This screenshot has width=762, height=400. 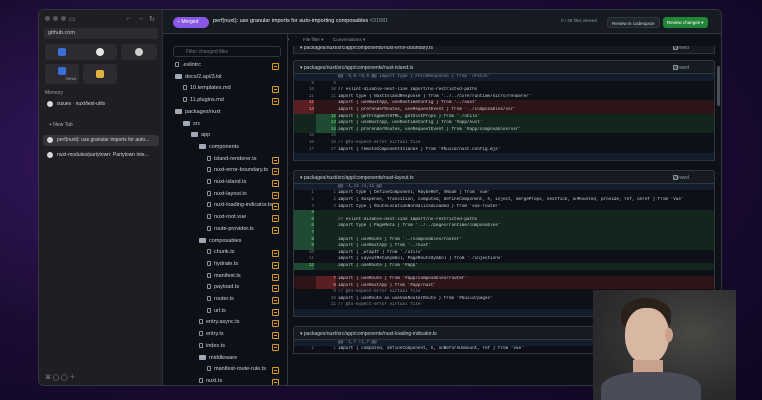 What do you see at coordinates (232, 161) in the screenshot?
I see `tree-file: island-renderer.ts` at bounding box center [232, 161].